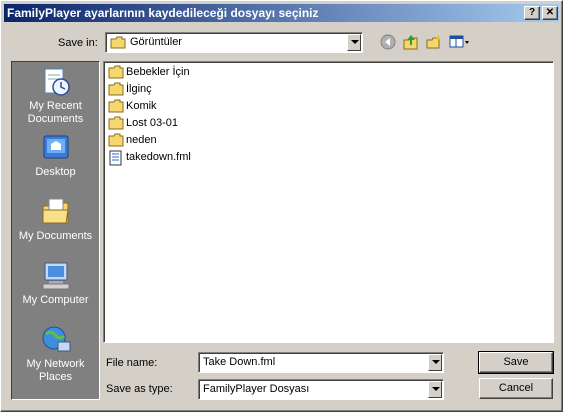 The height and width of the screenshot is (412, 563). I want to click on help-button: ?, so click(532, 13).